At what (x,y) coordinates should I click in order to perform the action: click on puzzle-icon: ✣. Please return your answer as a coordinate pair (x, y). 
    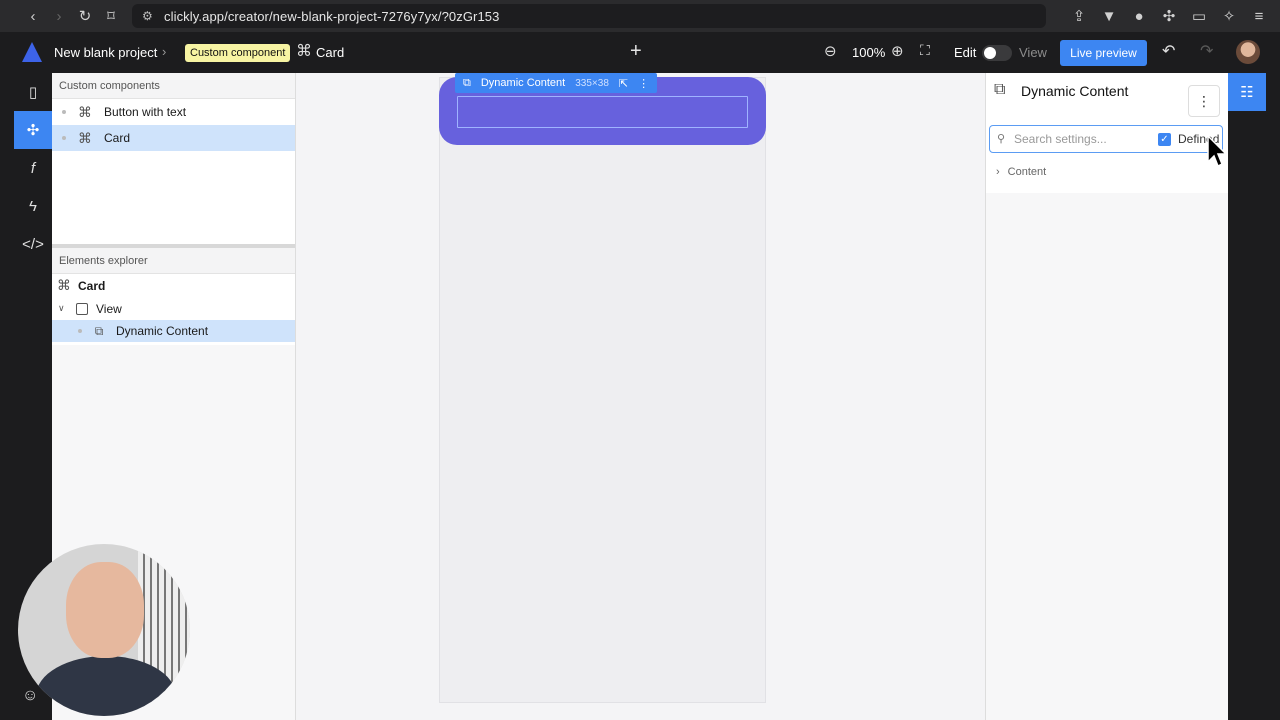
    Looking at the image, I should click on (1169, 16).